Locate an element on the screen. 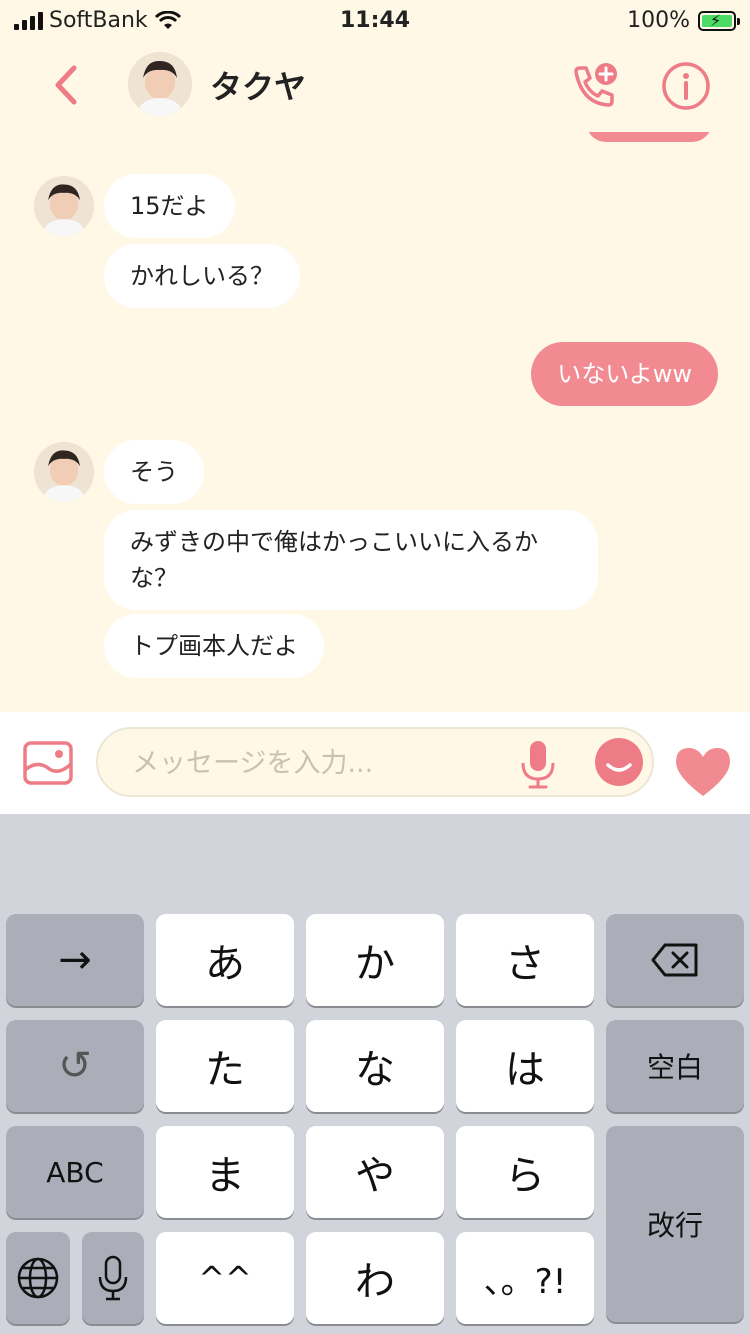 Image resolution: width=750 pixels, height=1334 pixels. status-right: 100% ⚡ is located at coordinates (683, 20).